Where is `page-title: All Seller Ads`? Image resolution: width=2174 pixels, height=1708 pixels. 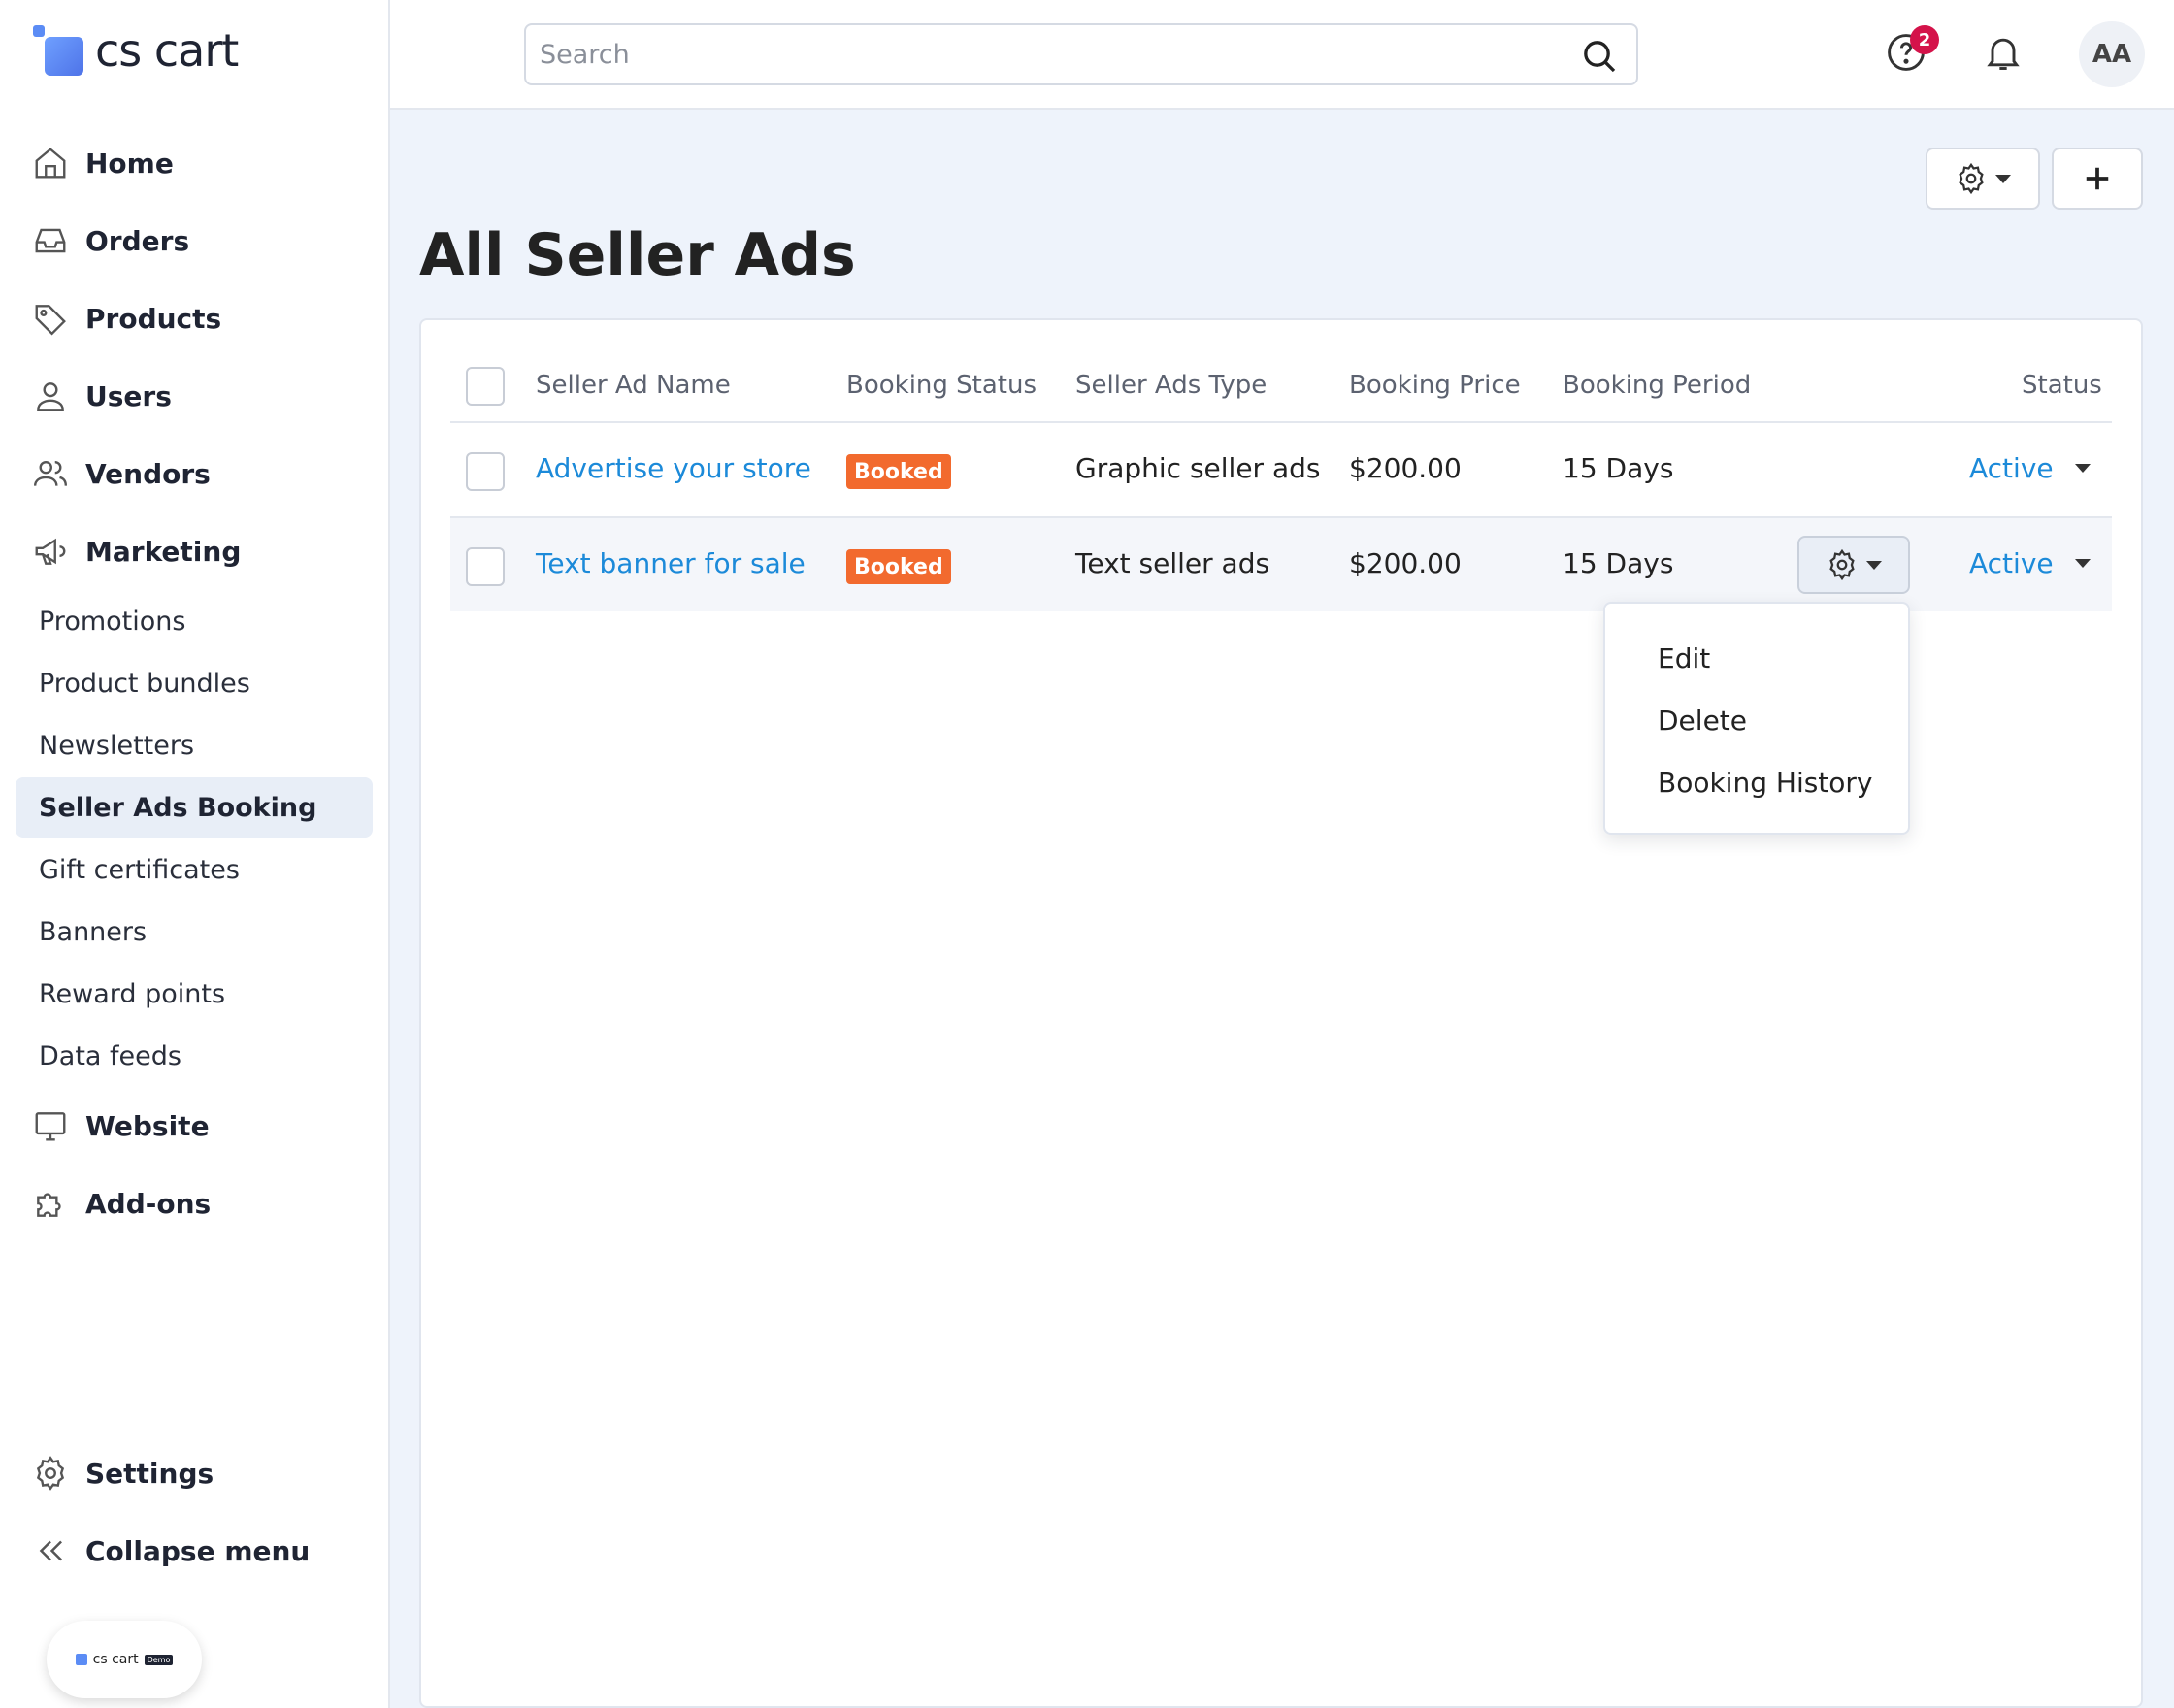 page-title: All Seller Ads is located at coordinates (637, 255).